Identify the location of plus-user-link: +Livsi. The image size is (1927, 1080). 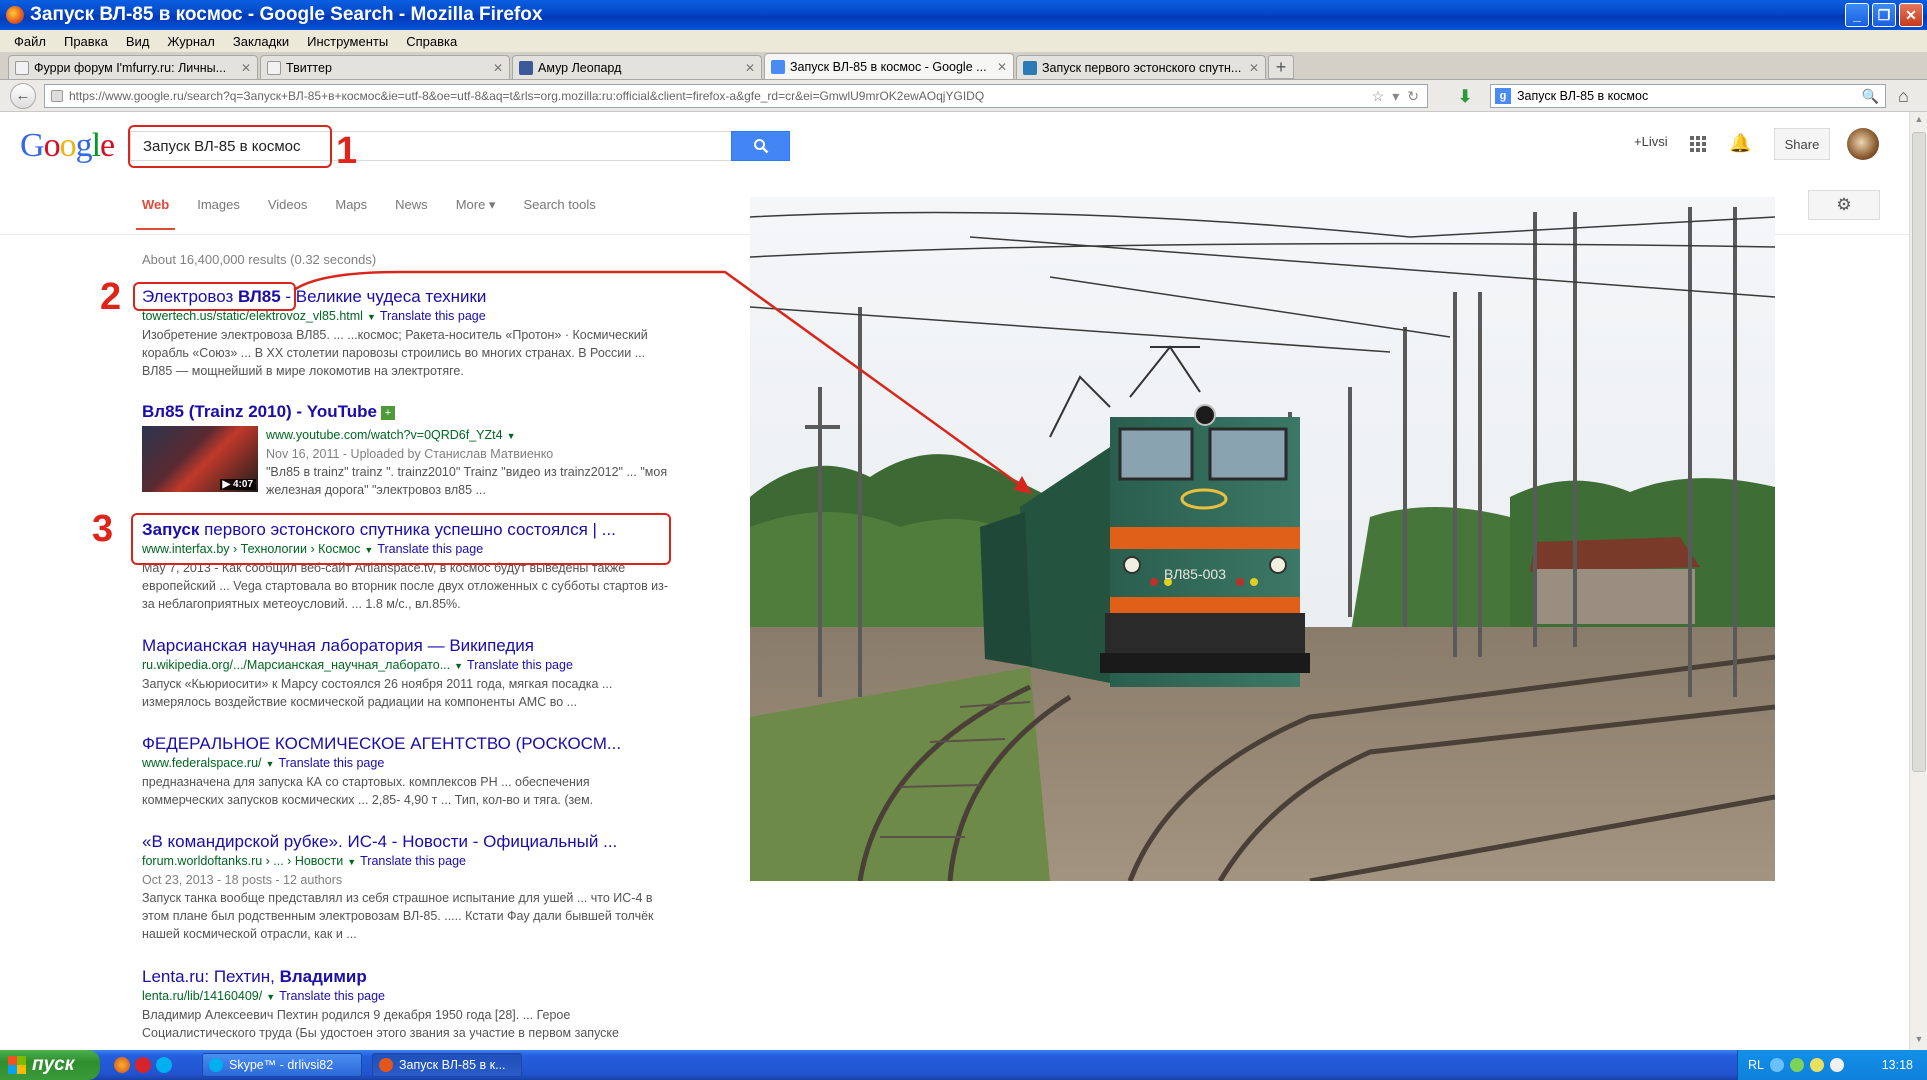
(1651, 141).